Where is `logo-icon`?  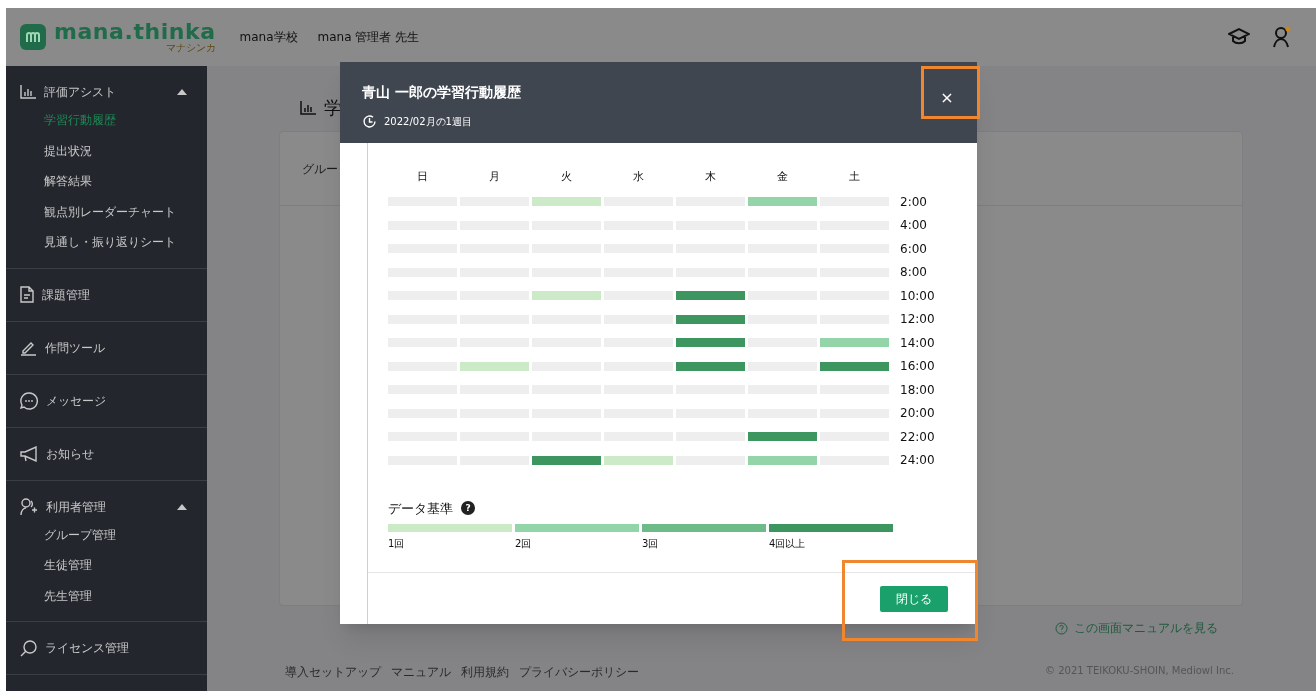 logo-icon is located at coordinates (33, 37).